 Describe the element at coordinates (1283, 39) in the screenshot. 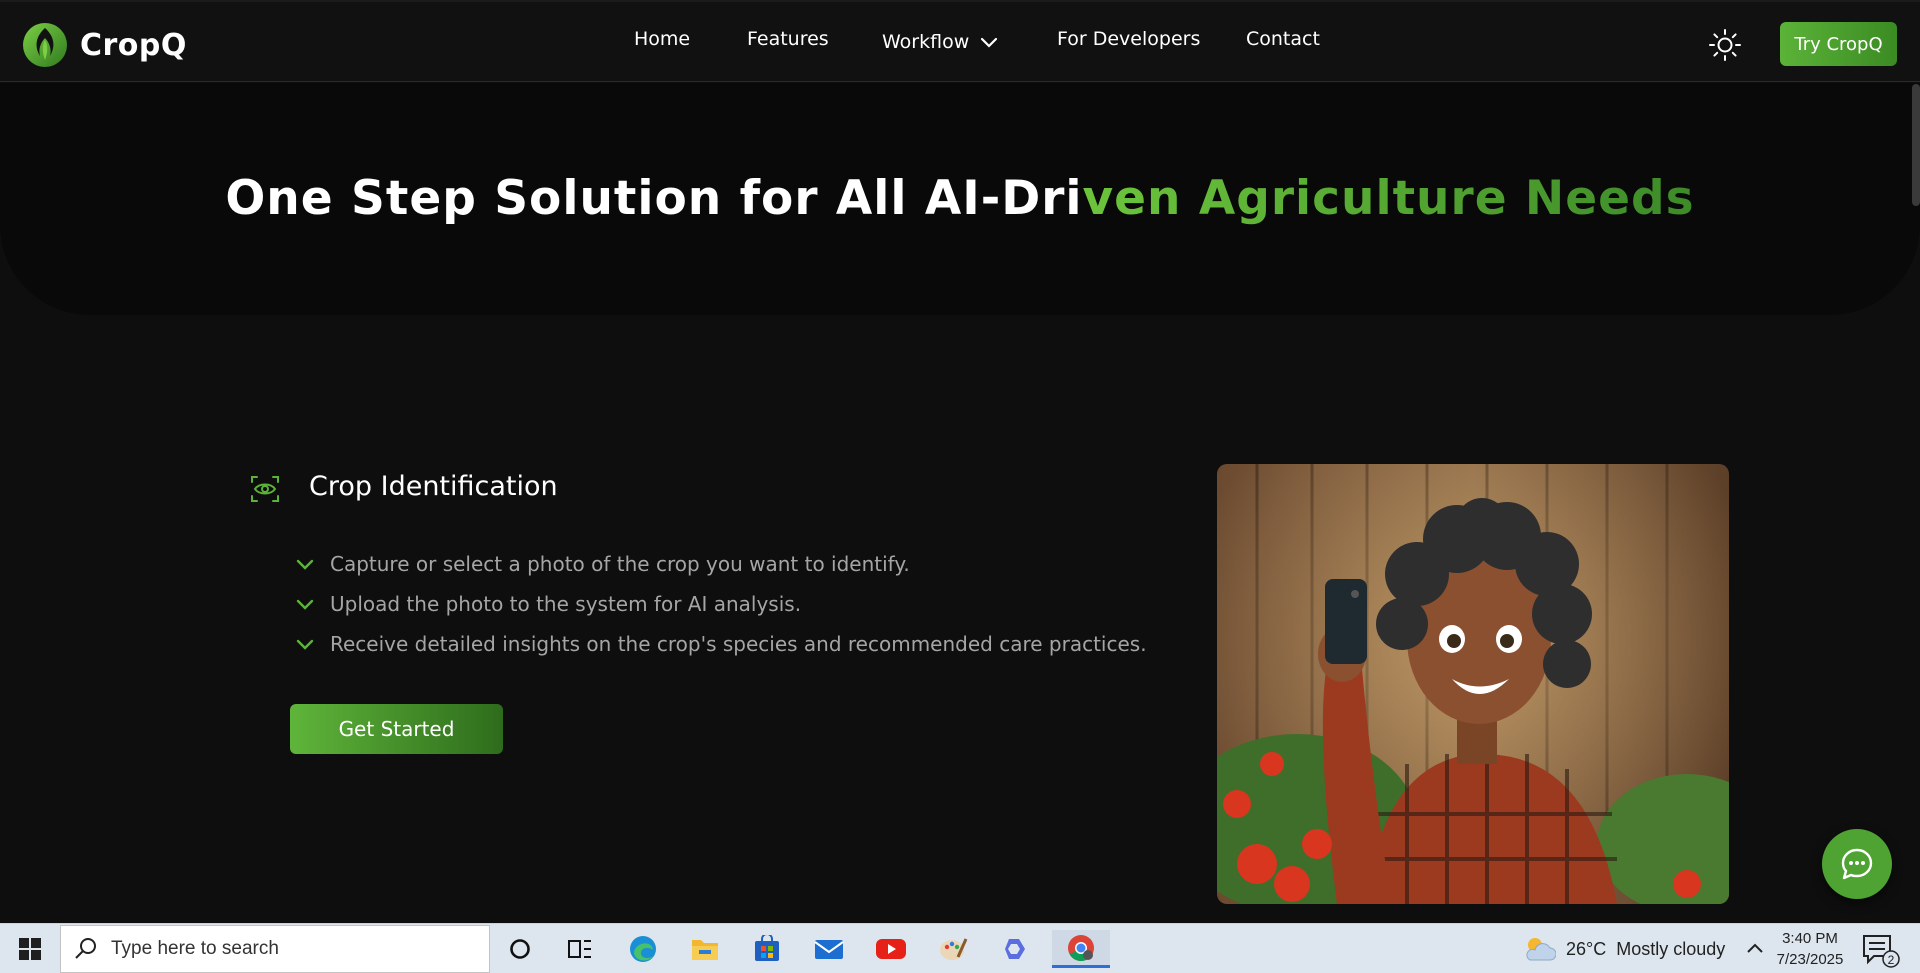

I see `nav-contact: Contact` at that location.